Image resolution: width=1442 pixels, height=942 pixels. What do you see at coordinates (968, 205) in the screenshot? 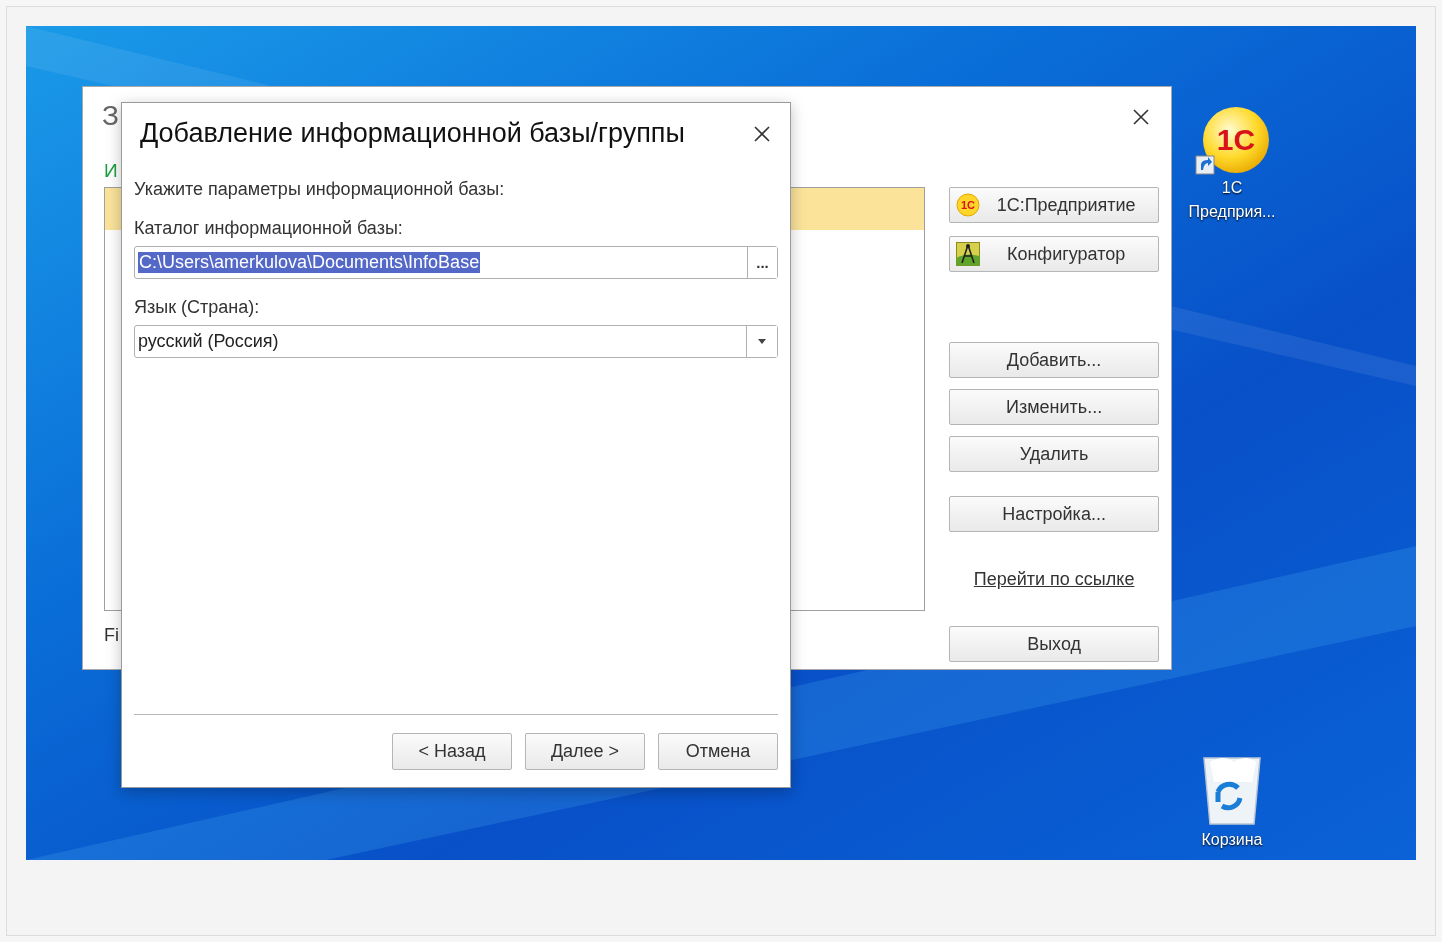
I see `logo-icon: 1С` at bounding box center [968, 205].